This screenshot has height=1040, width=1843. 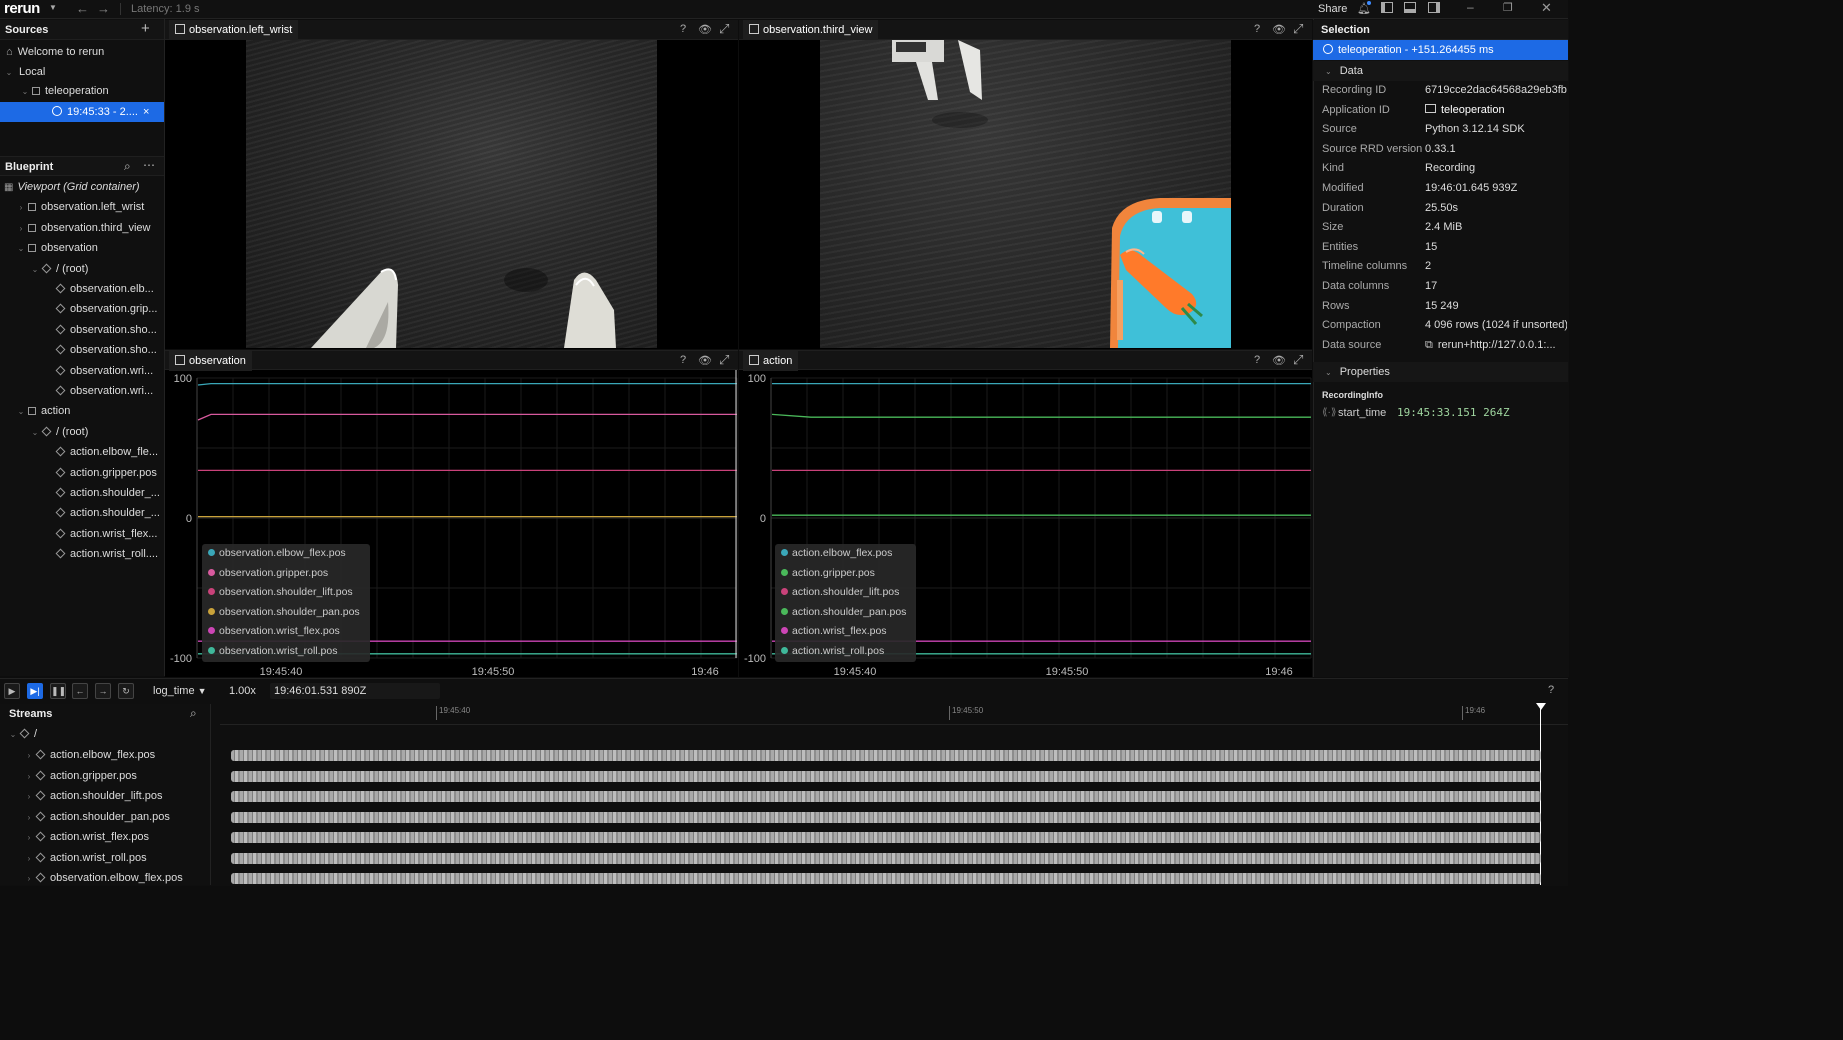 What do you see at coordinates (92, 91) in the screenshot?
I see `sources-item-teleoperation: ⌄ teleoperation` at bounding box center [92, 91].